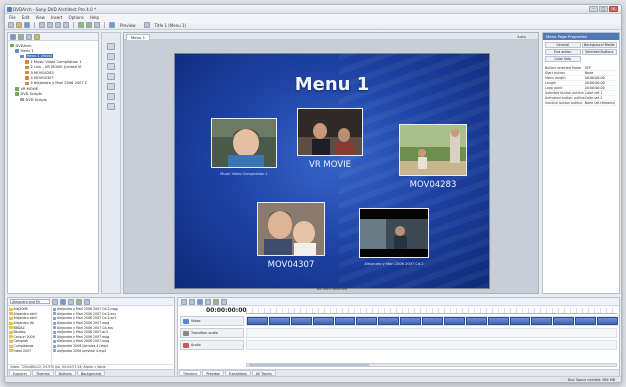 This screenshot has height=387, width=626. I want to click on property-value: None, so click(601, 73).